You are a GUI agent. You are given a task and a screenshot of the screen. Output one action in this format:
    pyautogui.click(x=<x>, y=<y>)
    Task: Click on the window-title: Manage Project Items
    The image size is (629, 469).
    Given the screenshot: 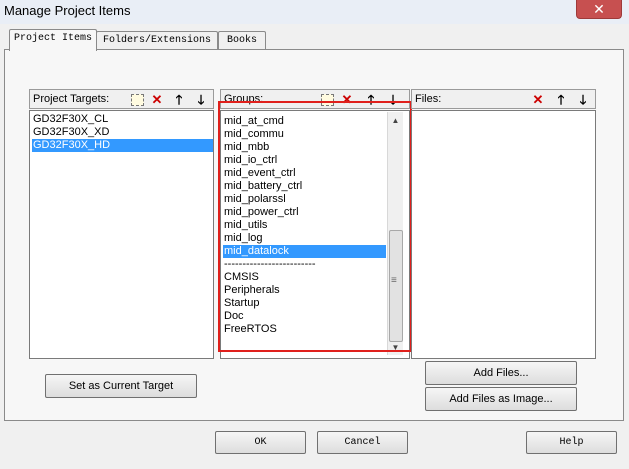 What is the action you would take?
    pyautogui.click(x=67, y=10)
    